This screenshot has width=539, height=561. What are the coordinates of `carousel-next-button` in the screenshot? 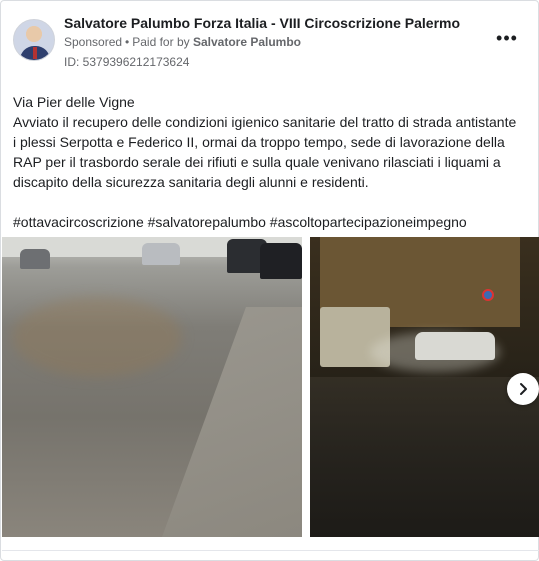 It's located at (523, 389).